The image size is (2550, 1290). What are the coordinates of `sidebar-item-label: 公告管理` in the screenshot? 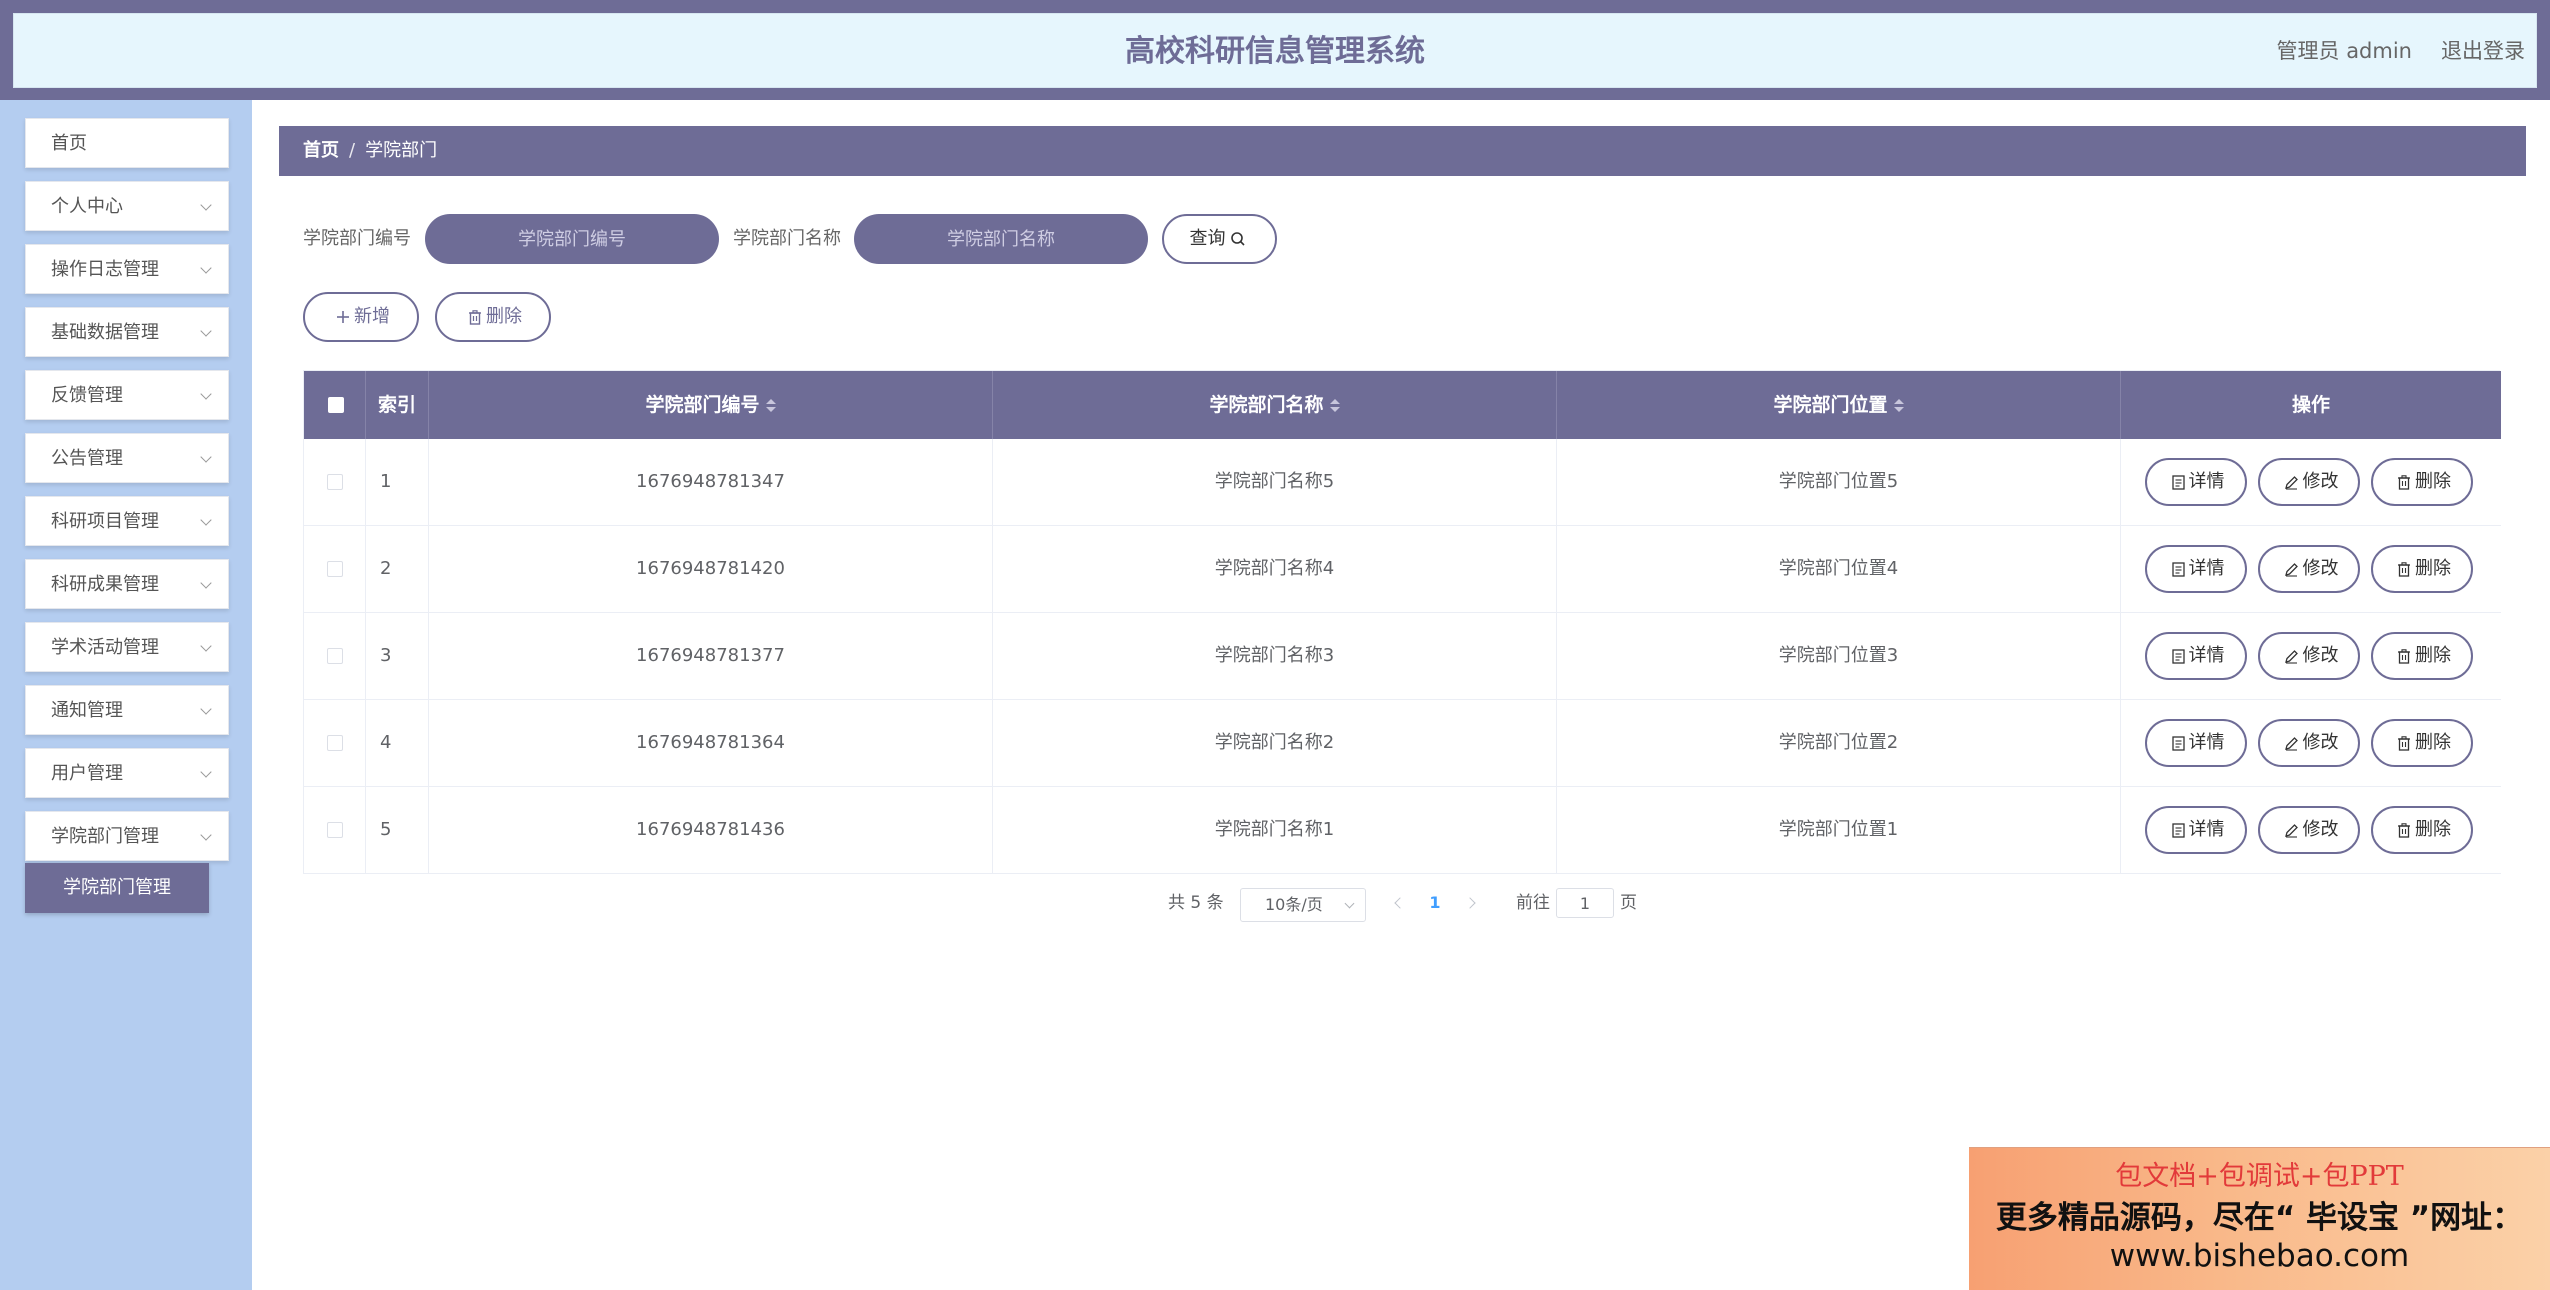 It's located at (87, 458).